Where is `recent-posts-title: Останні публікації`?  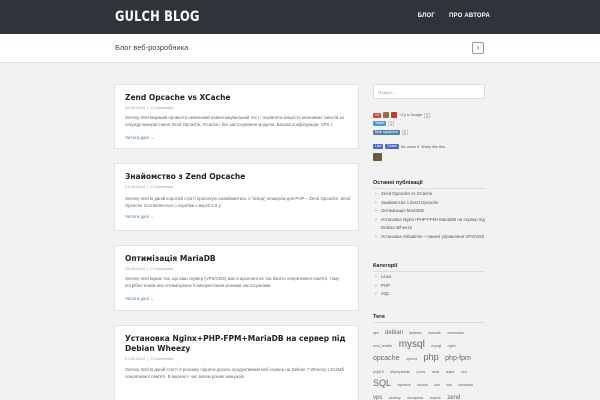
recent-posts-title: Останні публікації is located at coordinates (398, 183).